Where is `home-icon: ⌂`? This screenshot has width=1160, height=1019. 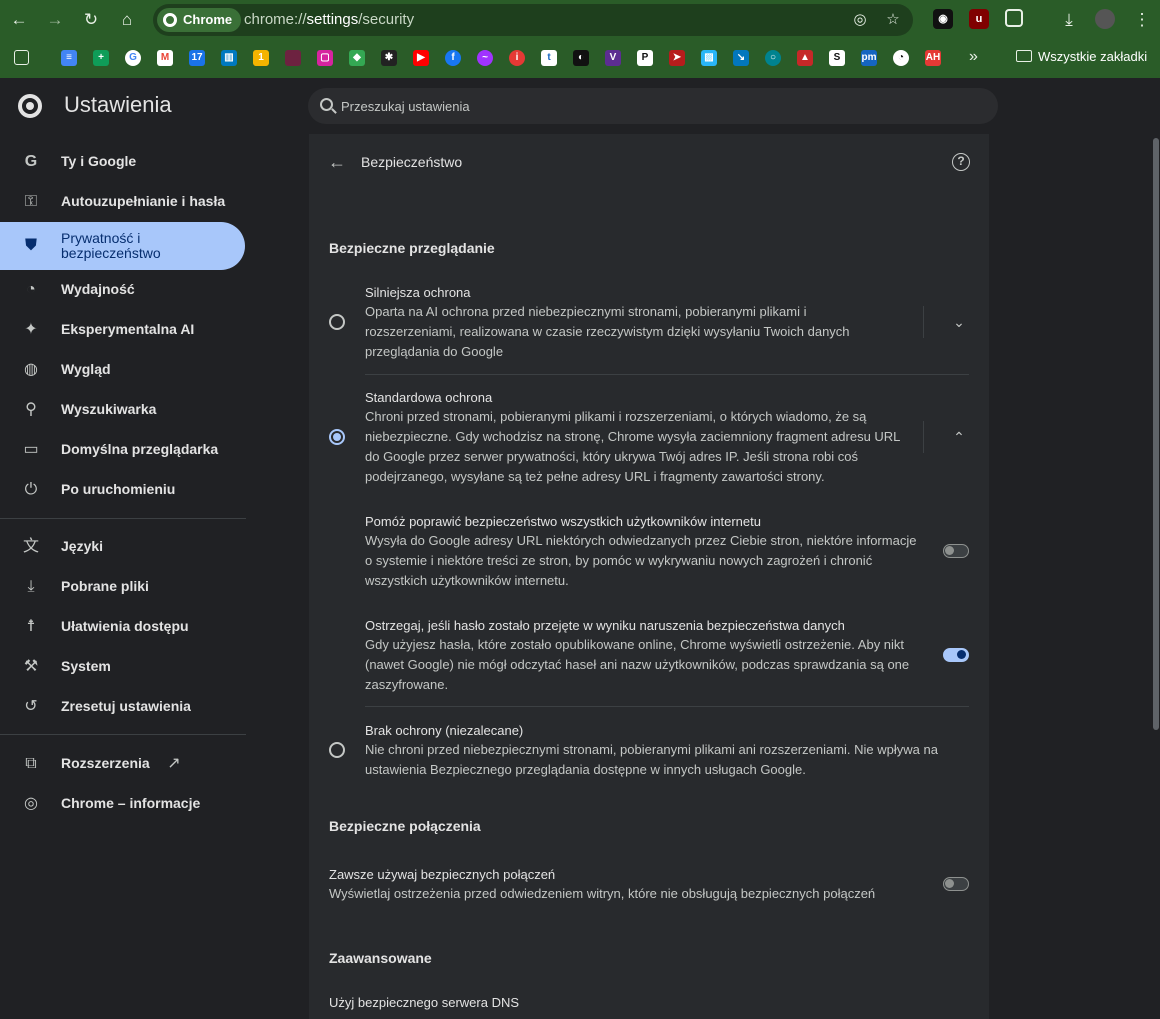 home-icon: ⌂ is located at coordinates (127, 20).